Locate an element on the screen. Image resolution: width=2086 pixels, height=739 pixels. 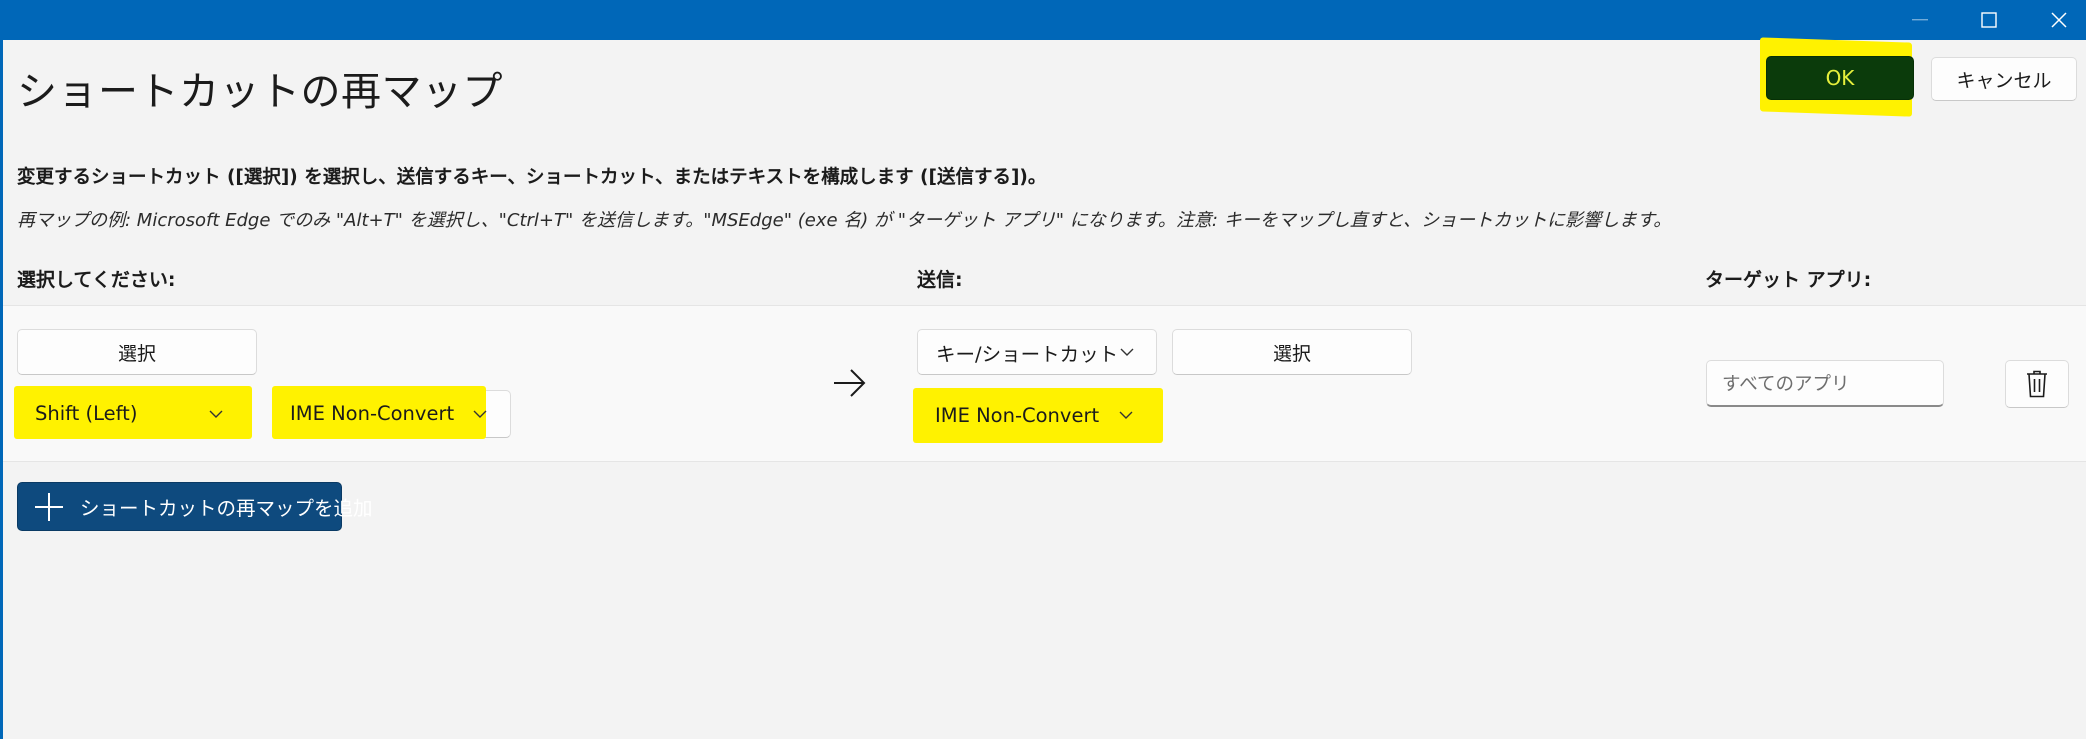
delete-row-button is located at coordinates (2037, 384).